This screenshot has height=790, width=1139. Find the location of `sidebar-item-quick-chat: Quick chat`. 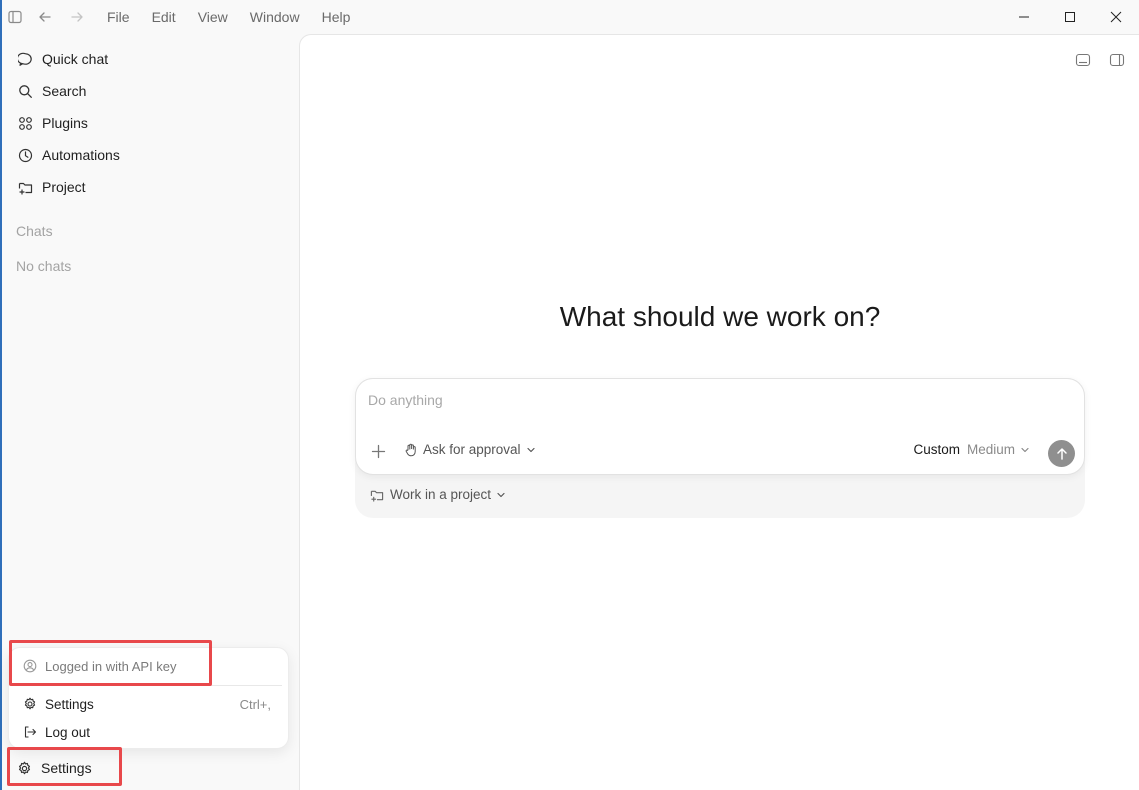

sidebar-item-quick-chat: Quick chat is located at coordinates (151, 59).